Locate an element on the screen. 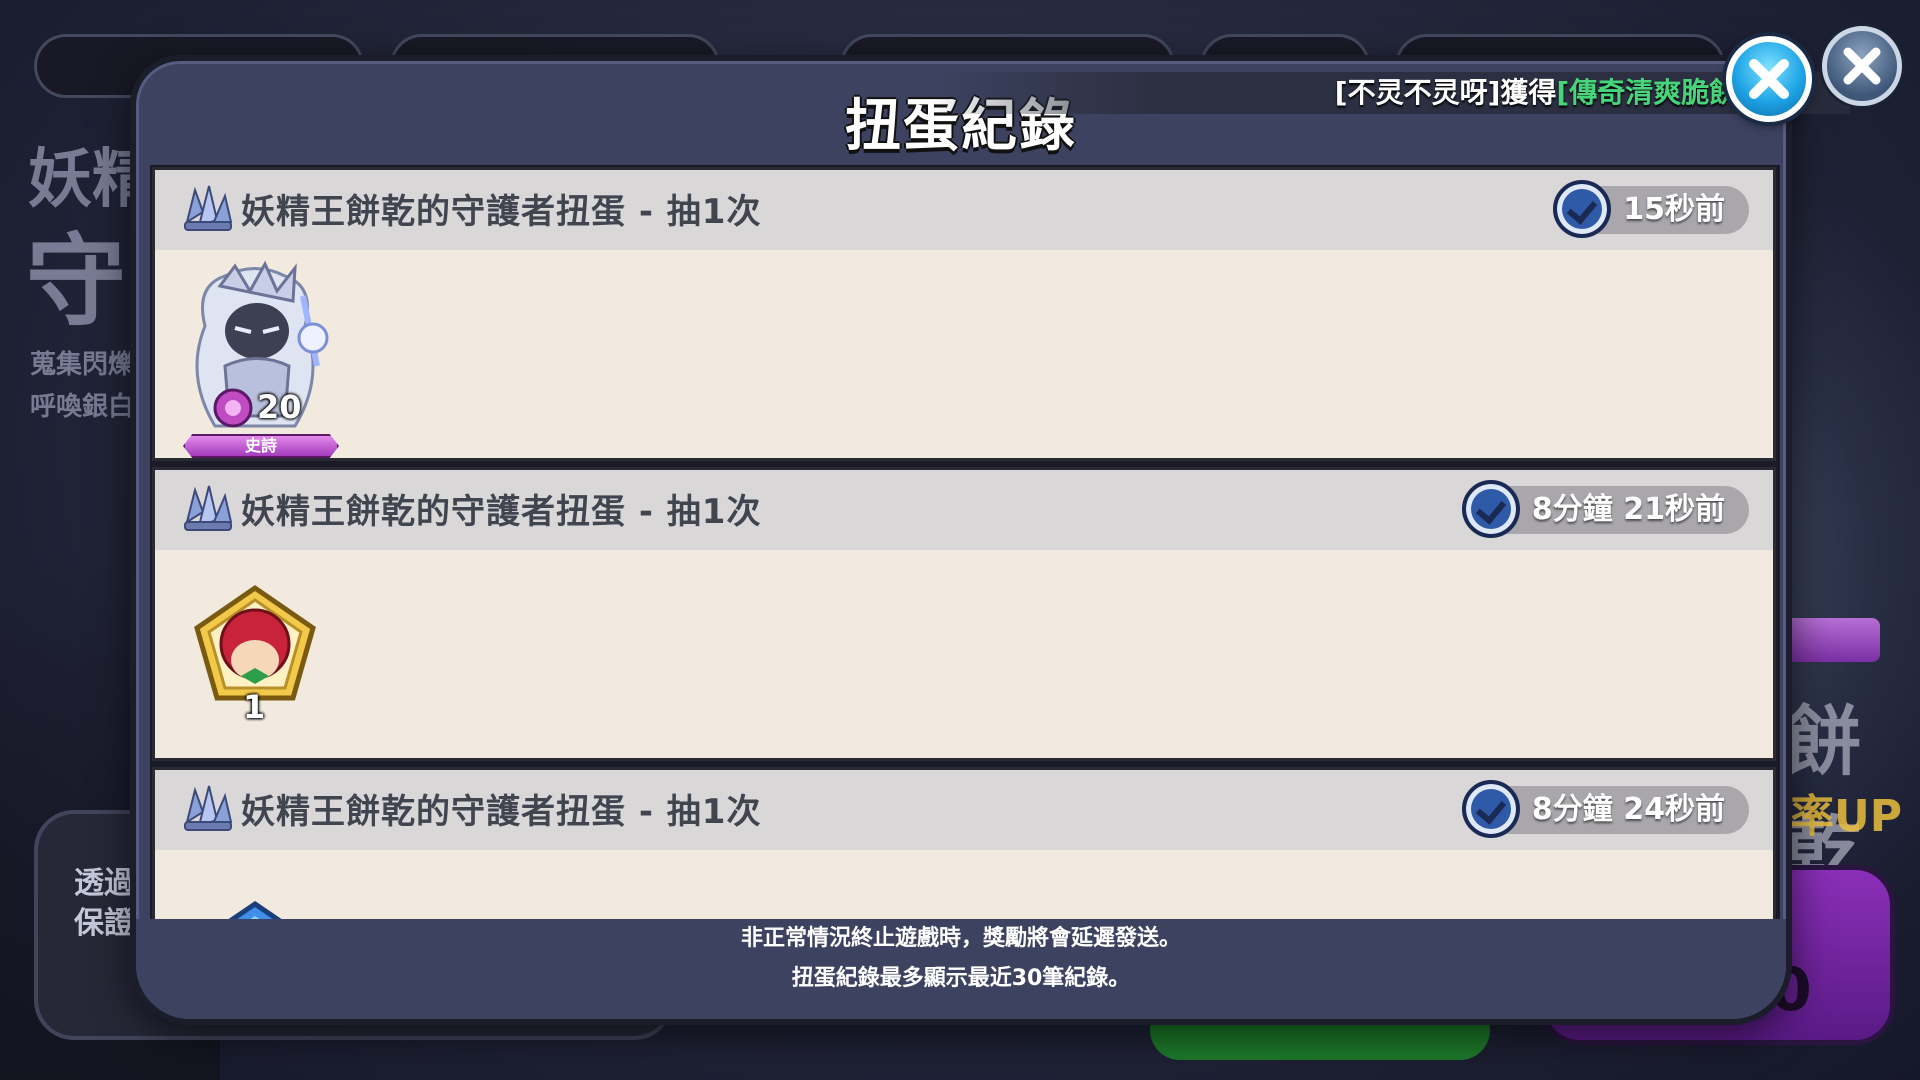  record-time: 8分鐘 24秒前 is located at coordinates (1605, 809).